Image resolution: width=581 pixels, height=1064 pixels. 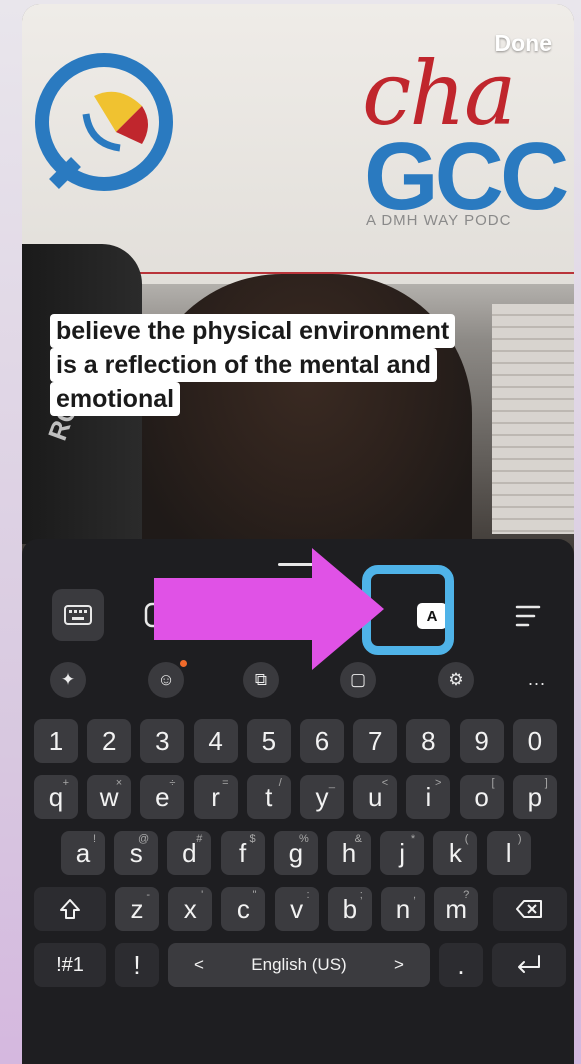 What do you see at coordinates (322, 741) in the screenshot?
I see `key-number: 6` at bounding box center [322, 741].